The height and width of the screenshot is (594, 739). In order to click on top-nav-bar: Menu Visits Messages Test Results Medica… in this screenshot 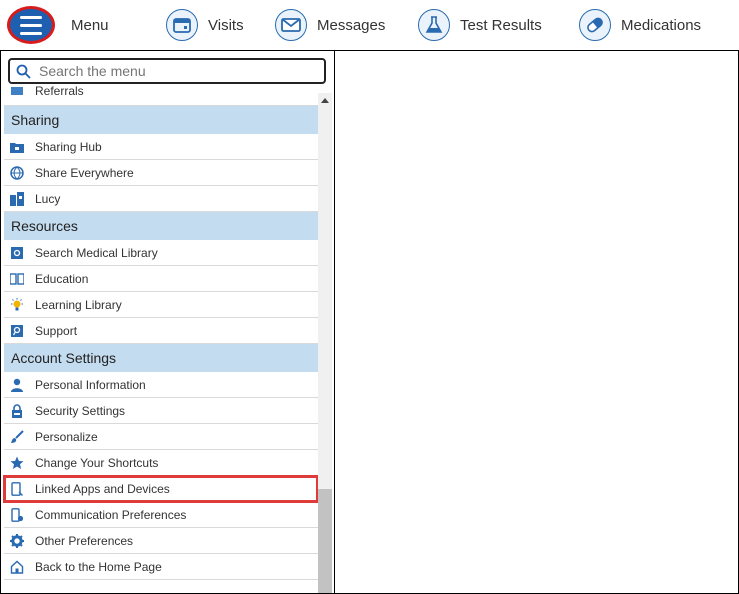, I will do `click(369, 25)`.